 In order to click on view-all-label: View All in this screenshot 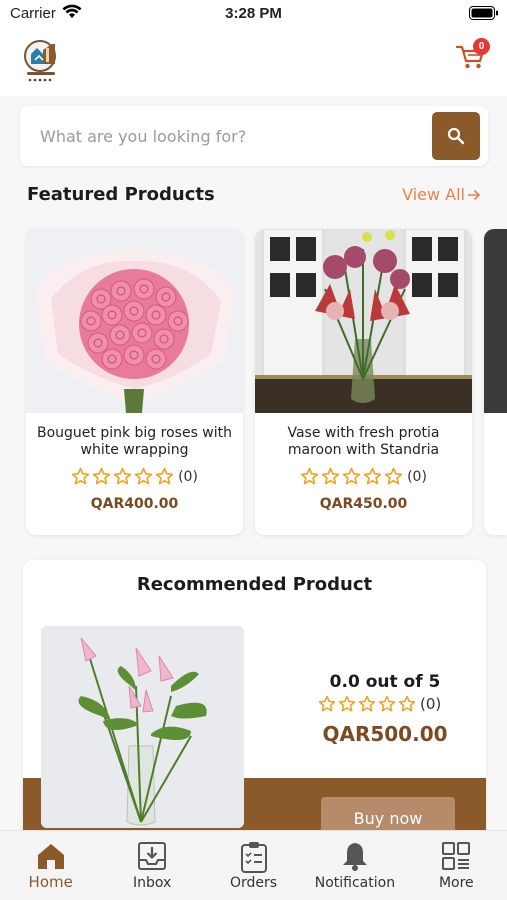, I will do `click(433, 194)`.